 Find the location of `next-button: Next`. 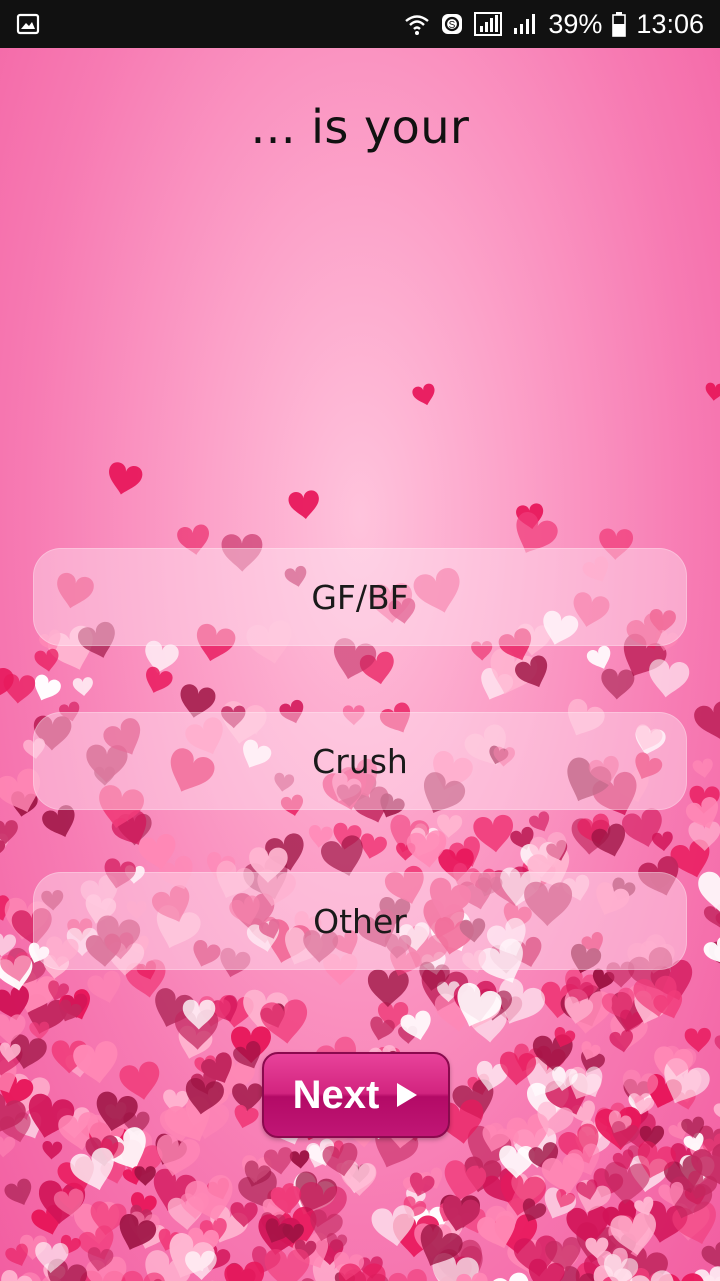

next-button: Next is located at coordinates (356, 1095).